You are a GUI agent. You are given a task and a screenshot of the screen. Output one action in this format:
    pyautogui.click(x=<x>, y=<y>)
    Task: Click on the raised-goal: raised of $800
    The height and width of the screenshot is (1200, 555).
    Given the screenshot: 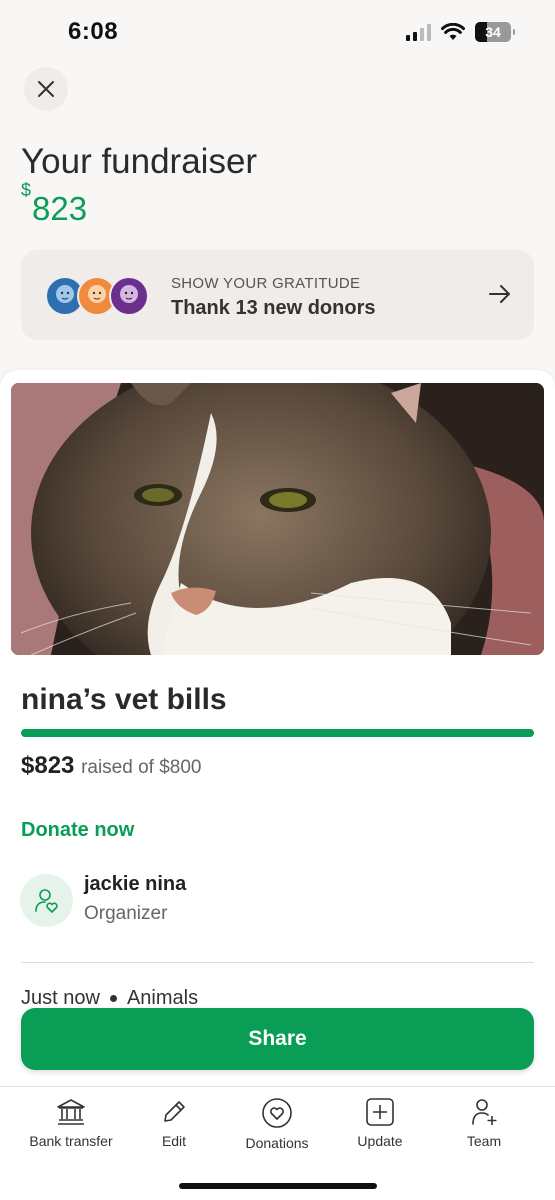 What is the action you would take?
    pyautogui.click(x=141, y=767)
    